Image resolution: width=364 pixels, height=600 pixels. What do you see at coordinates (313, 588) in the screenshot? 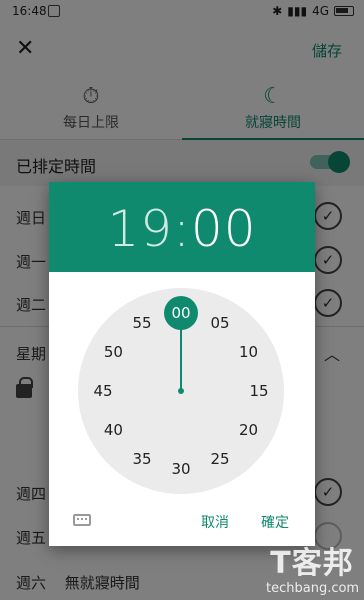
I see `watermark-site: techbang.com` at bounding box center [313, 588].